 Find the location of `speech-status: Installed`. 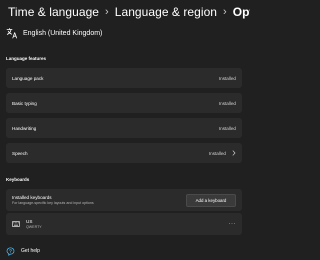

speech-status: Installed is located at coordinates (217, 153).